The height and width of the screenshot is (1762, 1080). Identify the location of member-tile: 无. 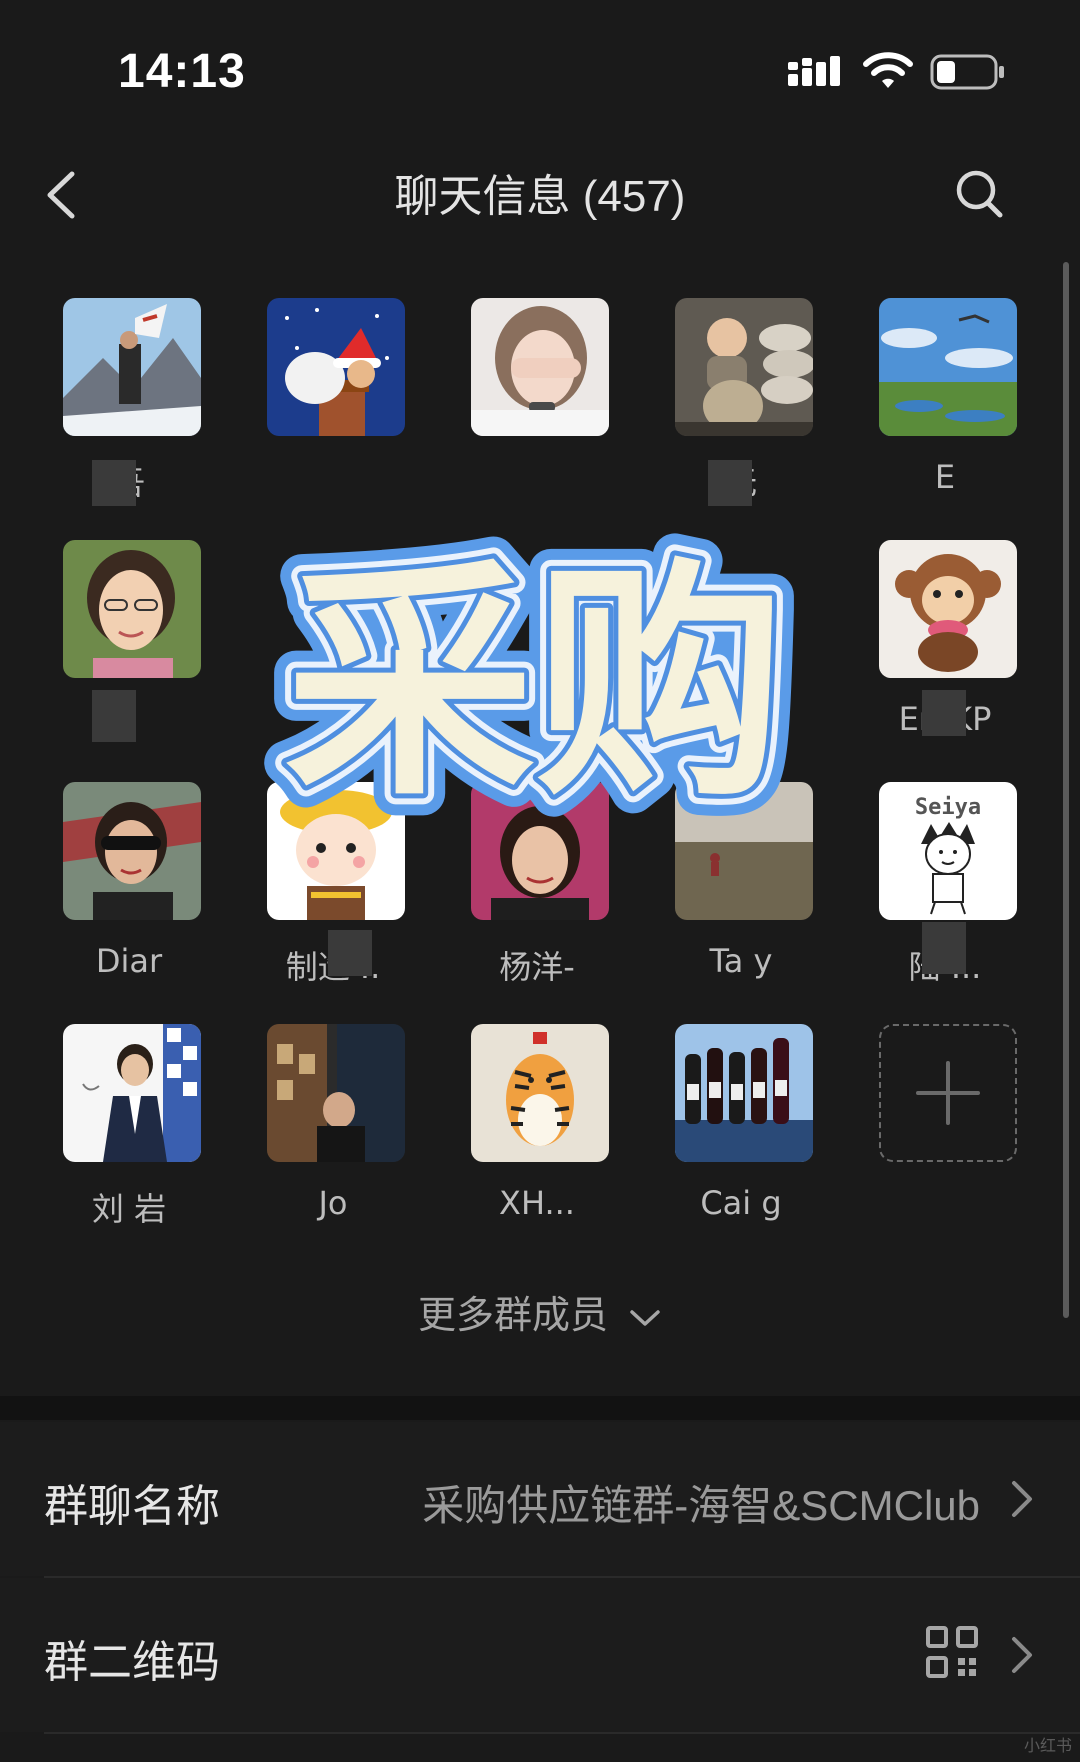
(737, 408).